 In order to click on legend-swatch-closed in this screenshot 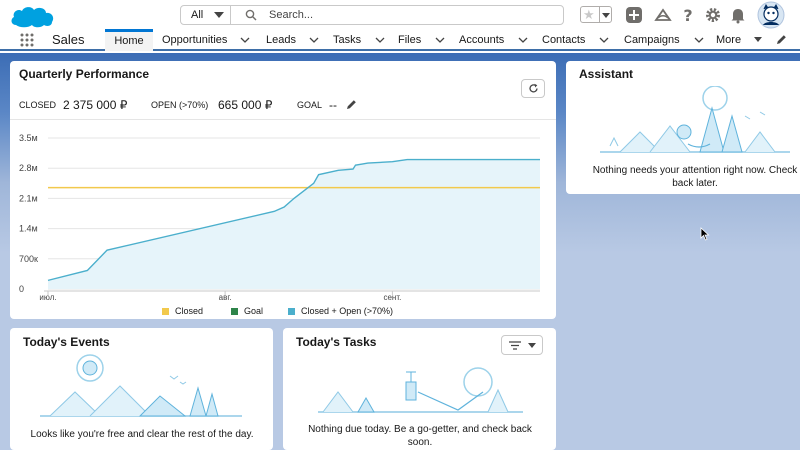, I will do `click(165, 311)`.